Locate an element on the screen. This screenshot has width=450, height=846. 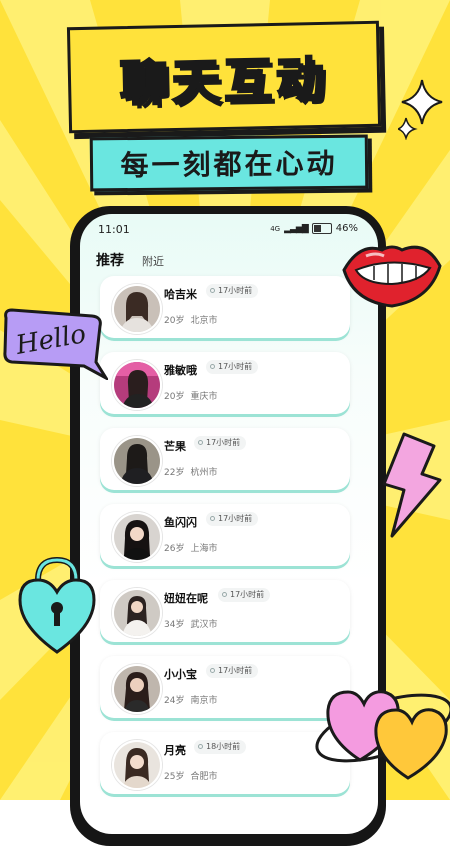
user-age: 22岁 is located at coordinates (174, 473).